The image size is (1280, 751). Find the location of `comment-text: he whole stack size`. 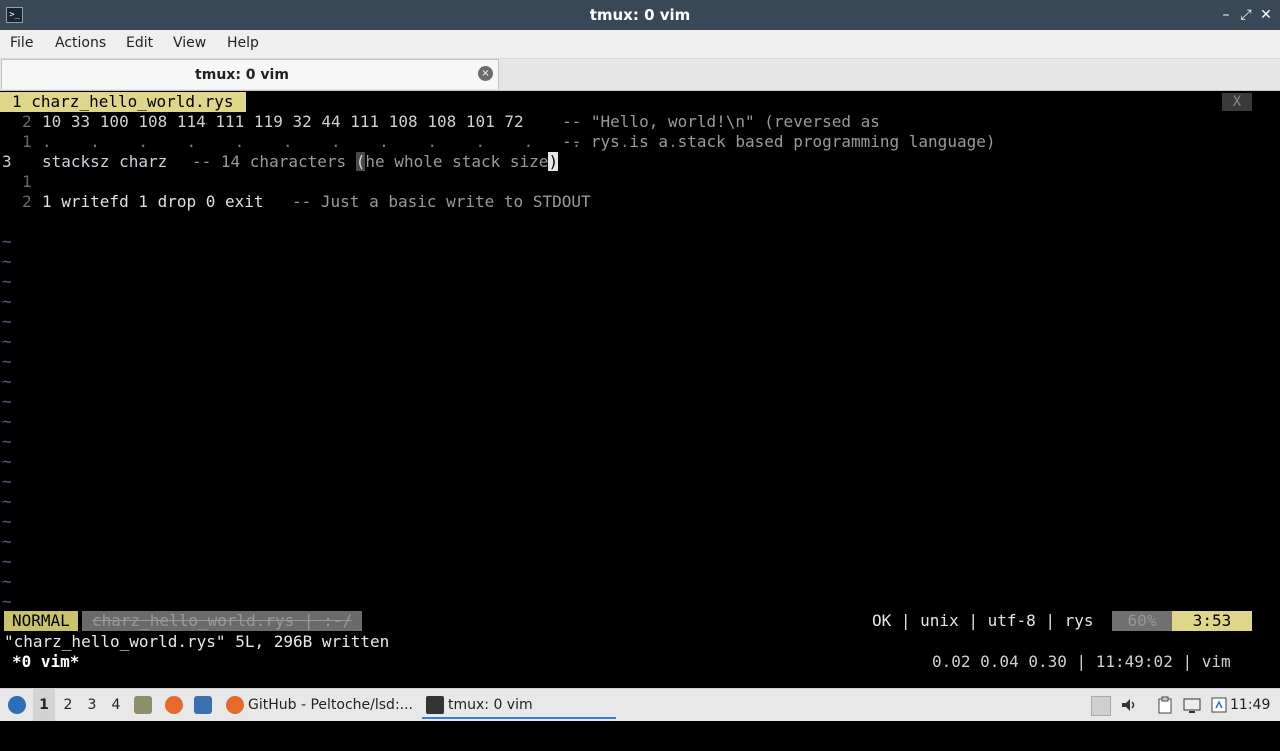

comment-text: he whole stack size is located at coordinates (457, 161).